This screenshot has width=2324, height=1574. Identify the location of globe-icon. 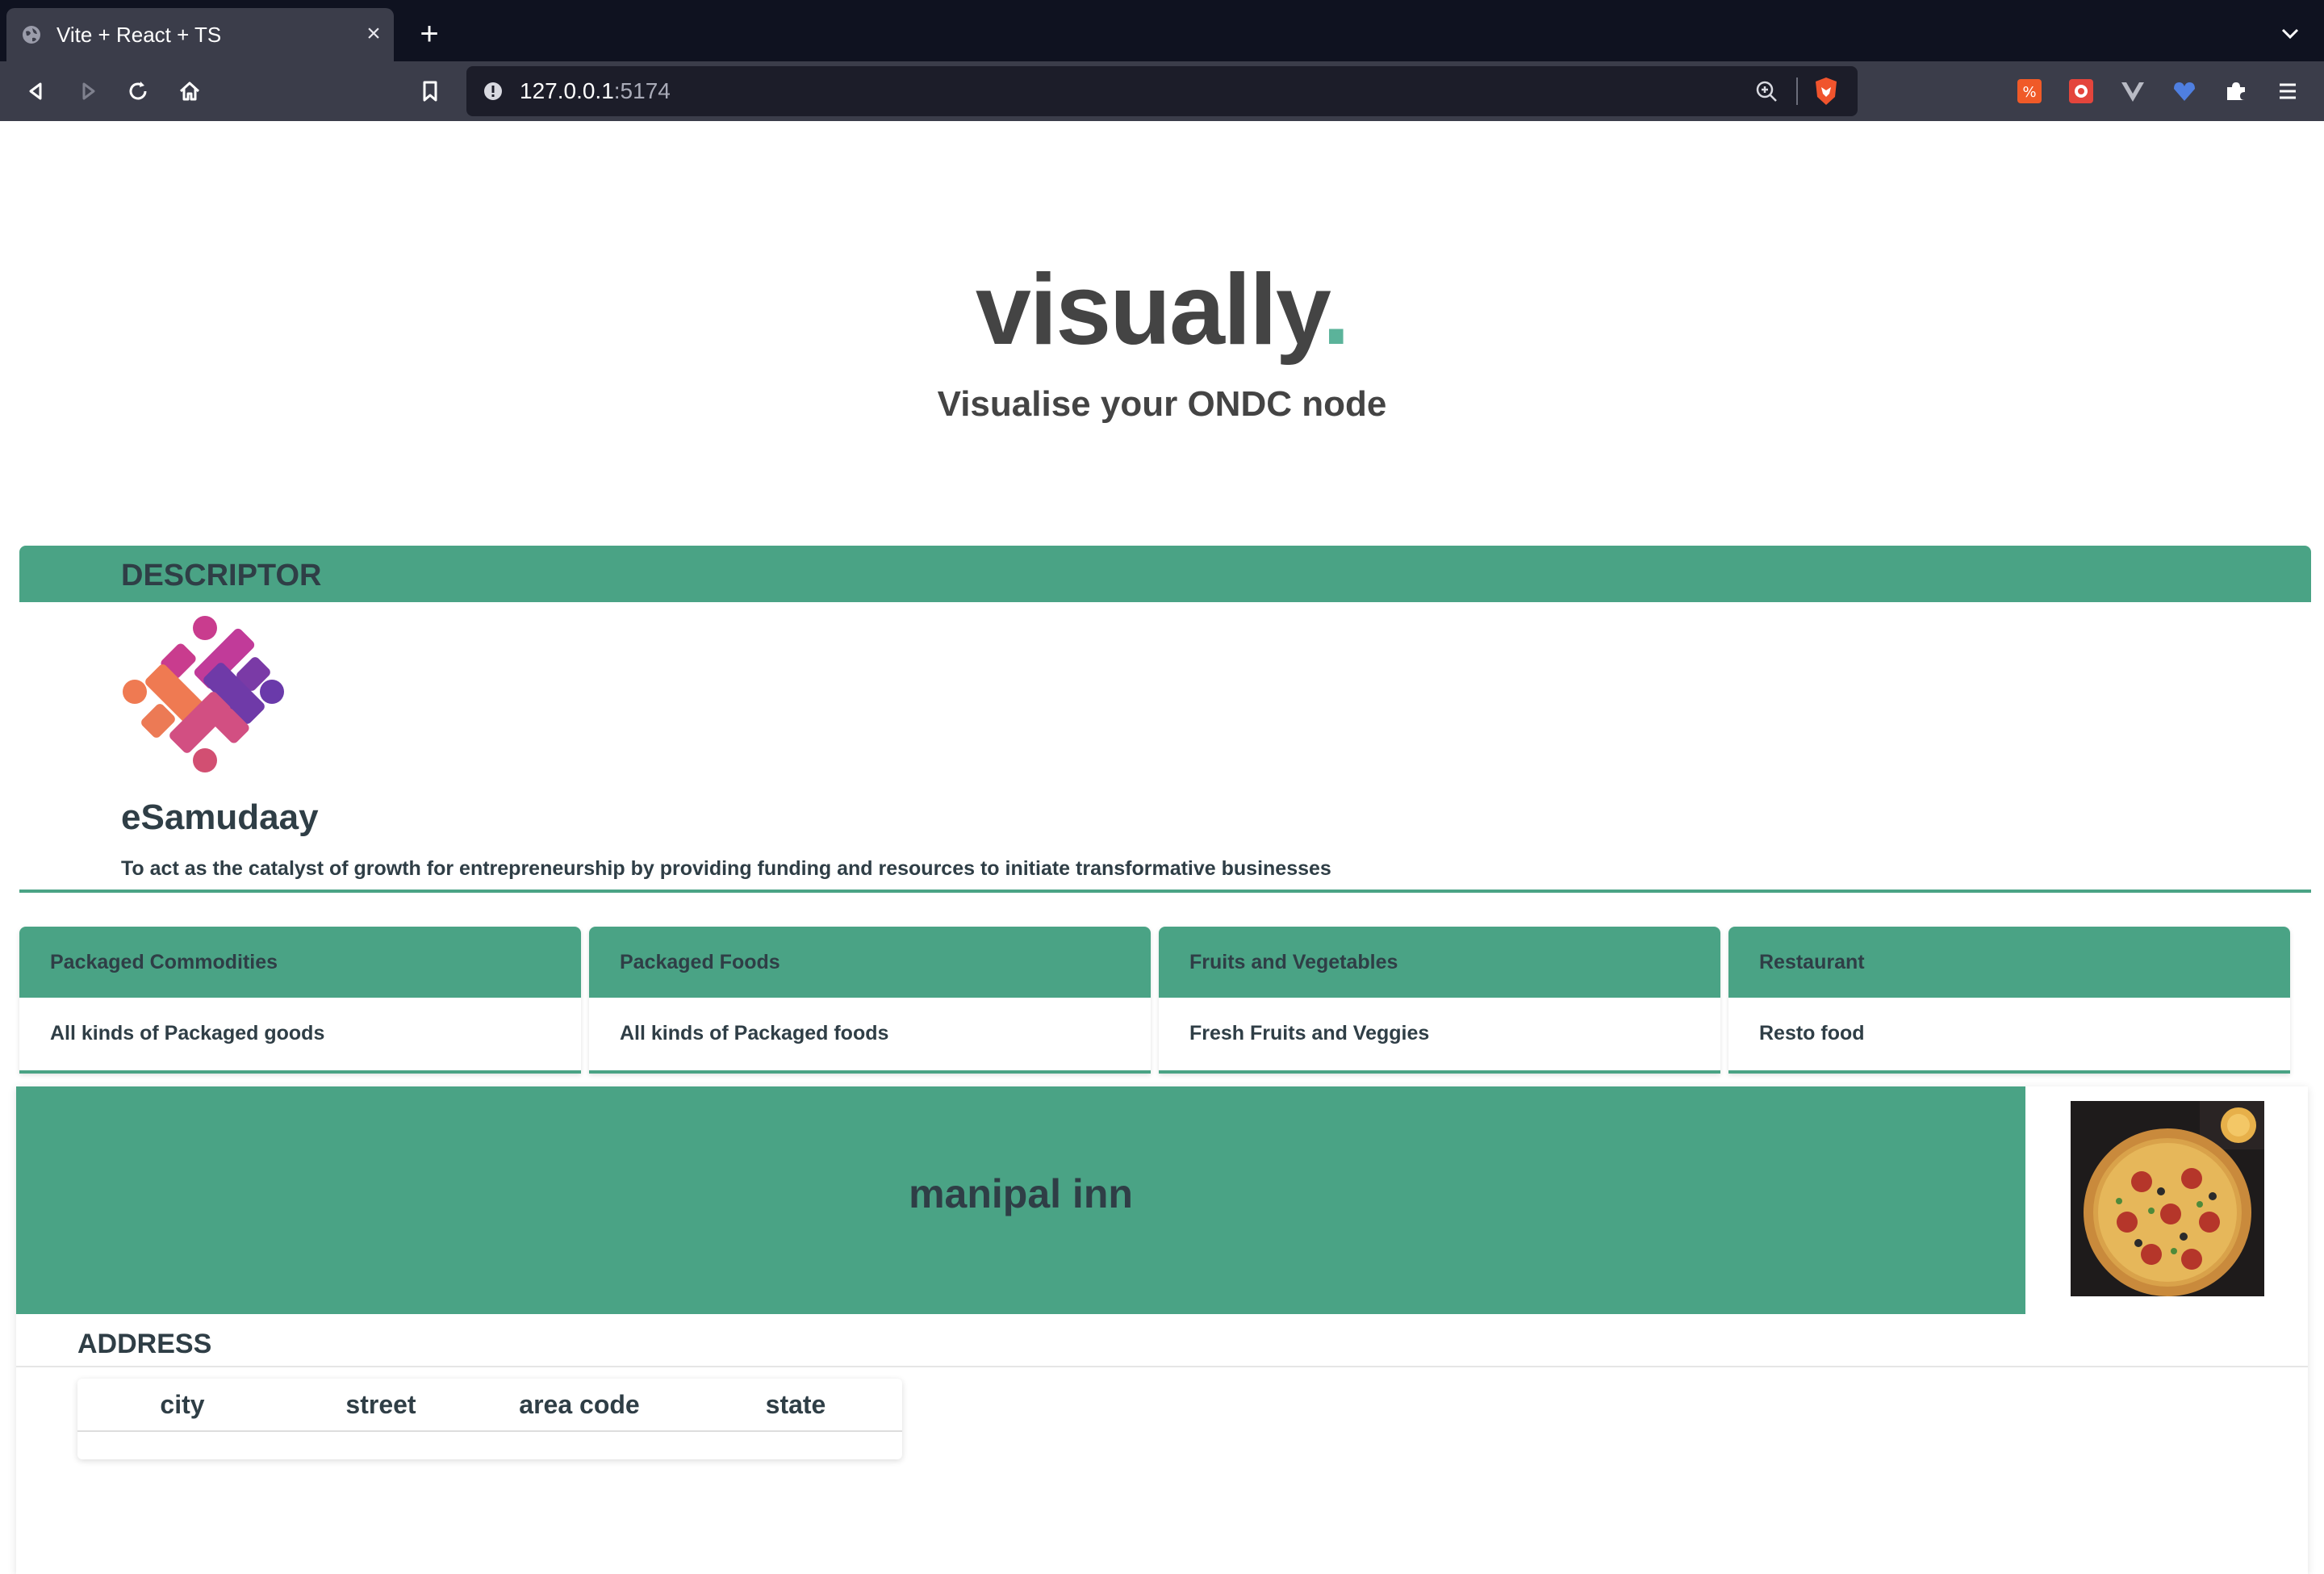
(32, 35).